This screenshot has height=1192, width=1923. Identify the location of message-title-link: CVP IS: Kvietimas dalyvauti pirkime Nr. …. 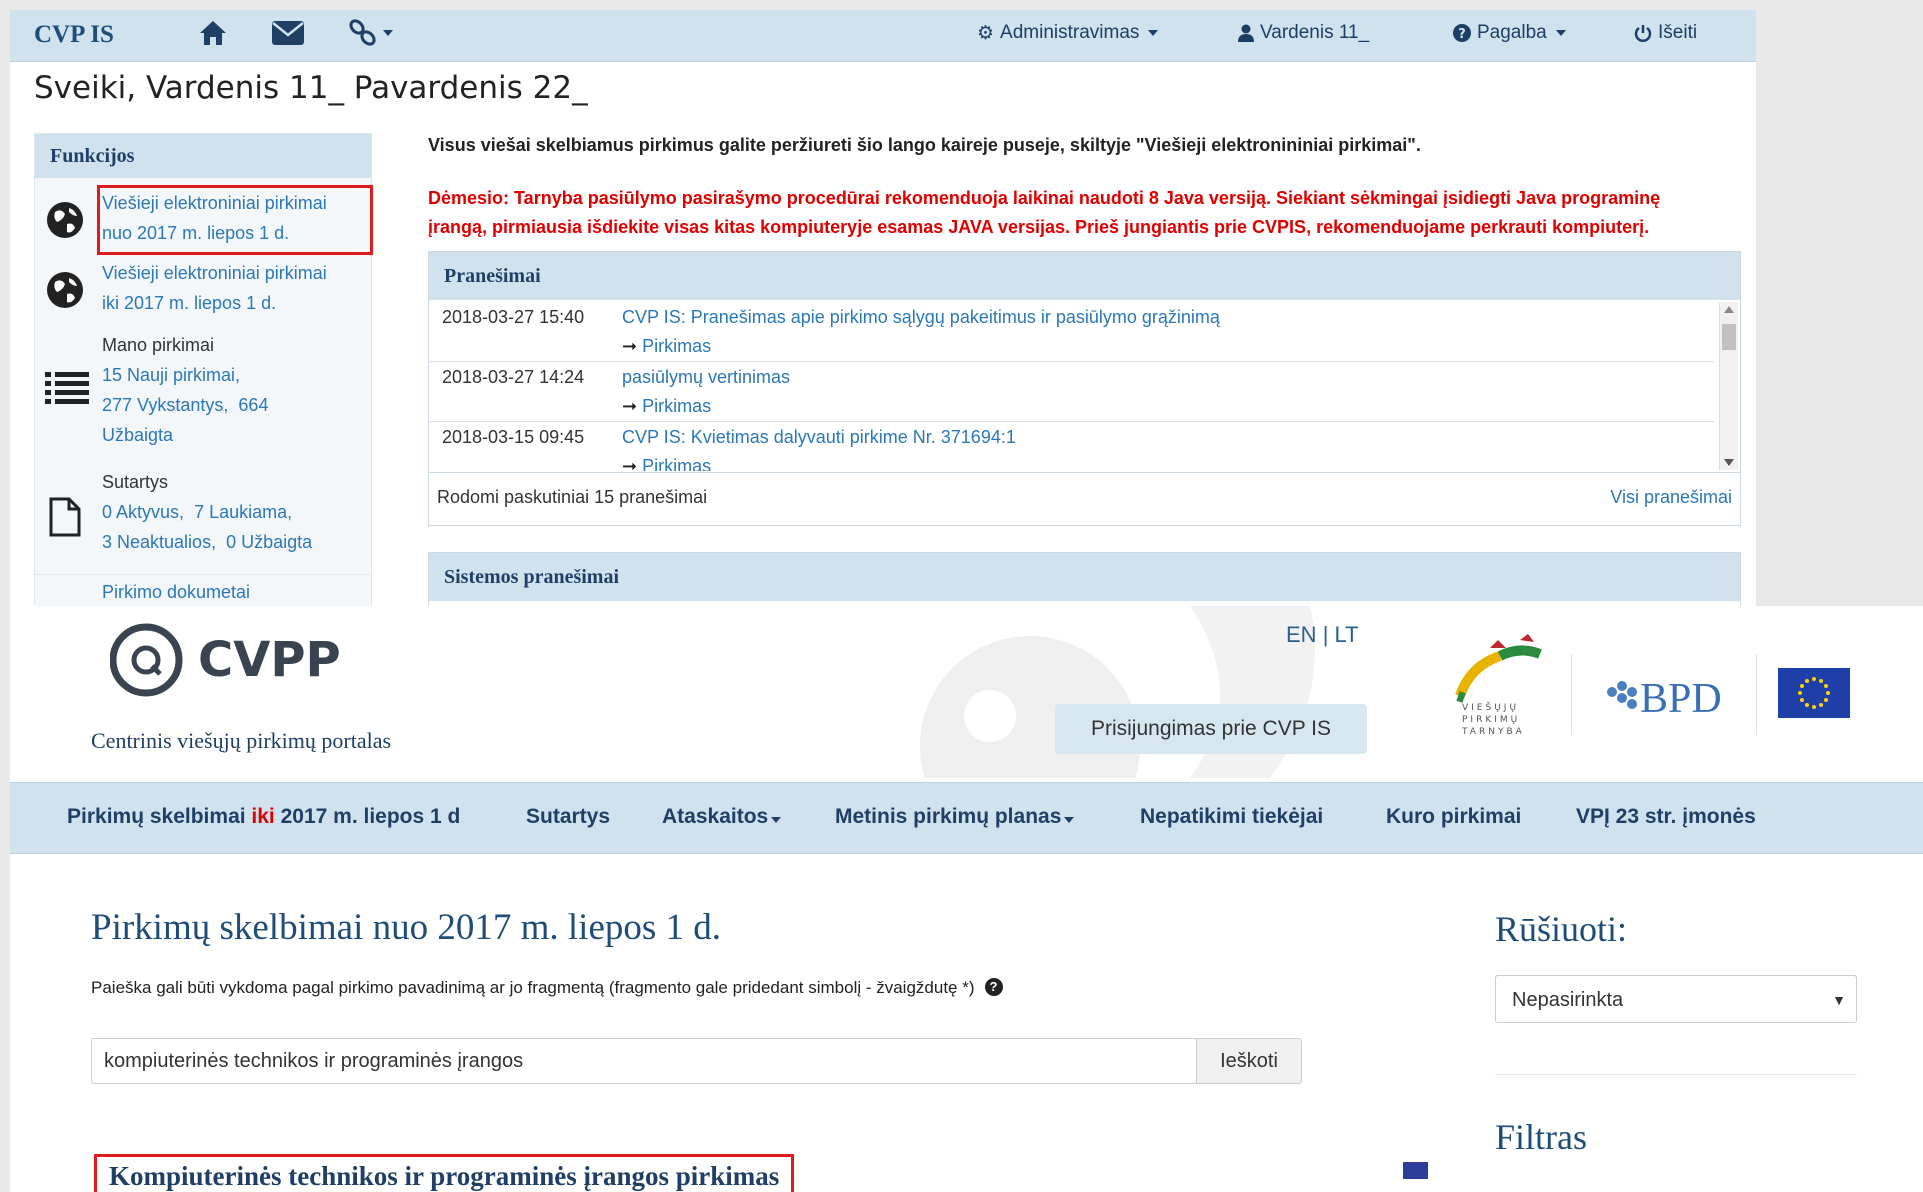
(819, 437).